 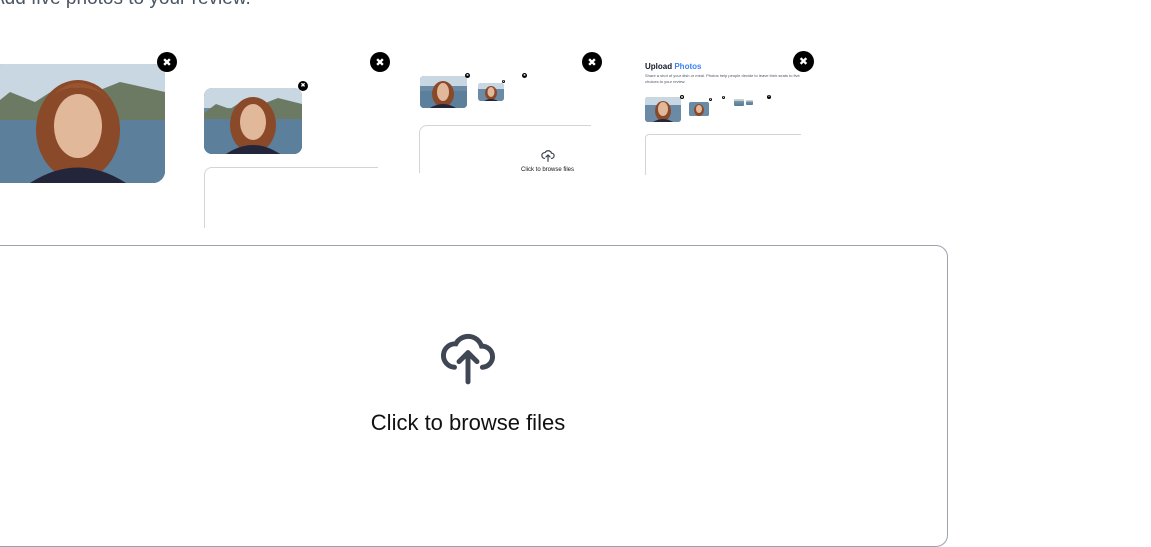 What do you see at coordinates (468, 423) in the screenshot?
I see `browse-files-label: Click to browse files` at bounding box center [468, 423].